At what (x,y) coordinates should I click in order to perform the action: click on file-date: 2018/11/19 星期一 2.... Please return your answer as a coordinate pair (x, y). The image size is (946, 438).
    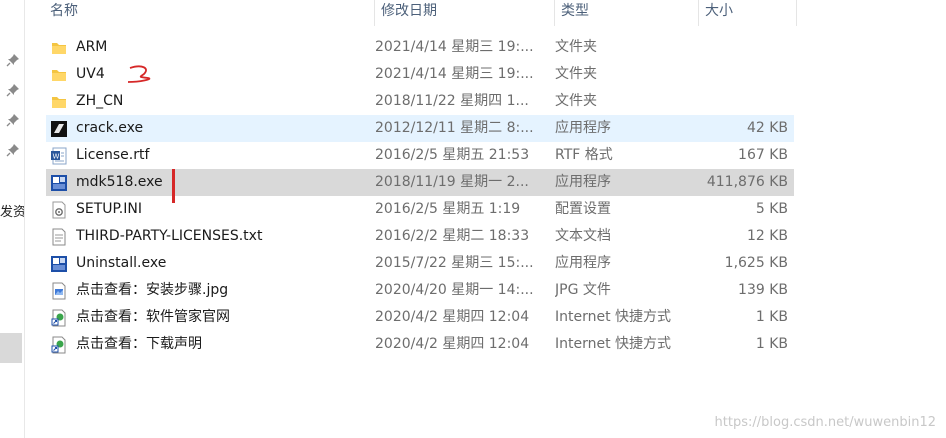
    Looking at the image, I should click on (452, 182).